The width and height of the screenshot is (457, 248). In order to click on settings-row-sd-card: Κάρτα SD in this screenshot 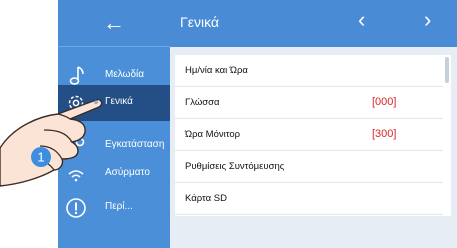, I will do `click(309, 199)`.